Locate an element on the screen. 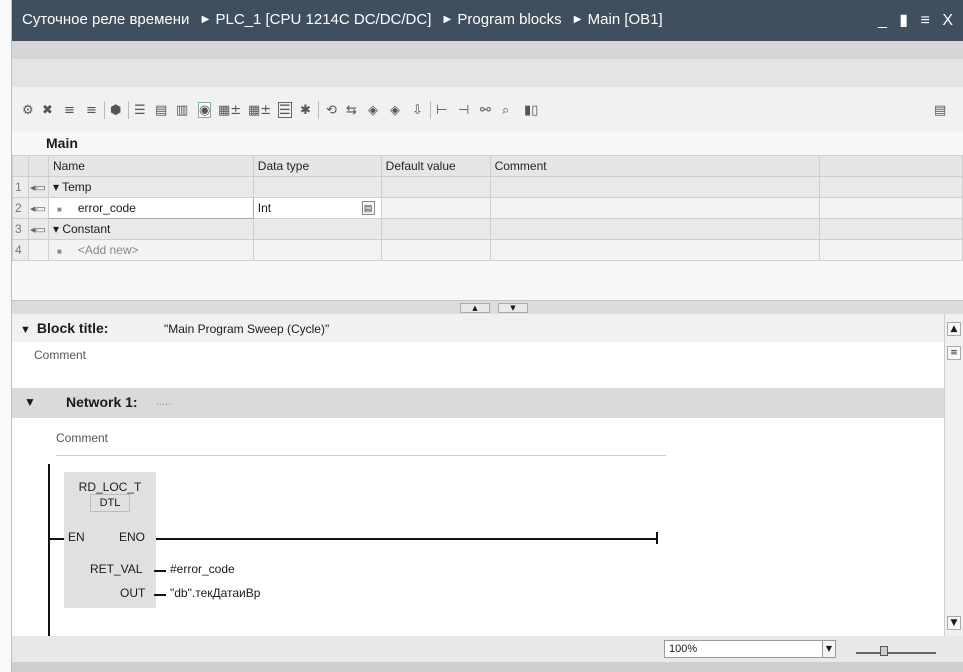  scroll-down-icon: ▼ is located at coordinates (954, 623).